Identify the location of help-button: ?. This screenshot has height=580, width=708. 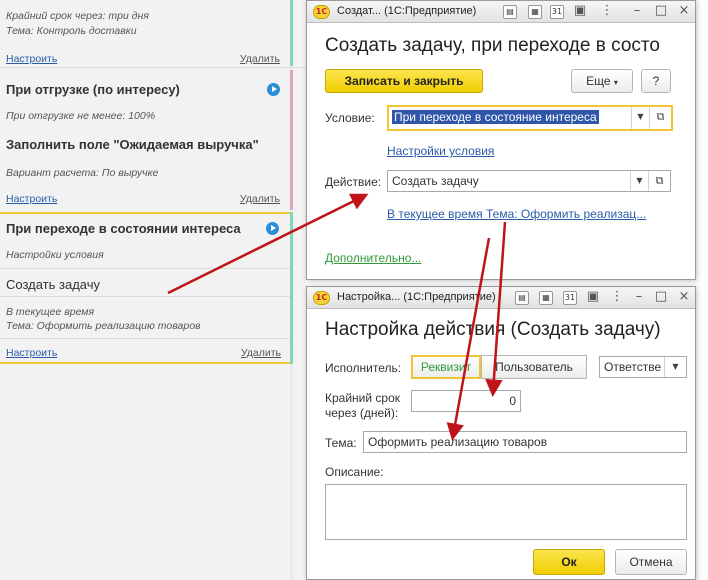
(656, 81).